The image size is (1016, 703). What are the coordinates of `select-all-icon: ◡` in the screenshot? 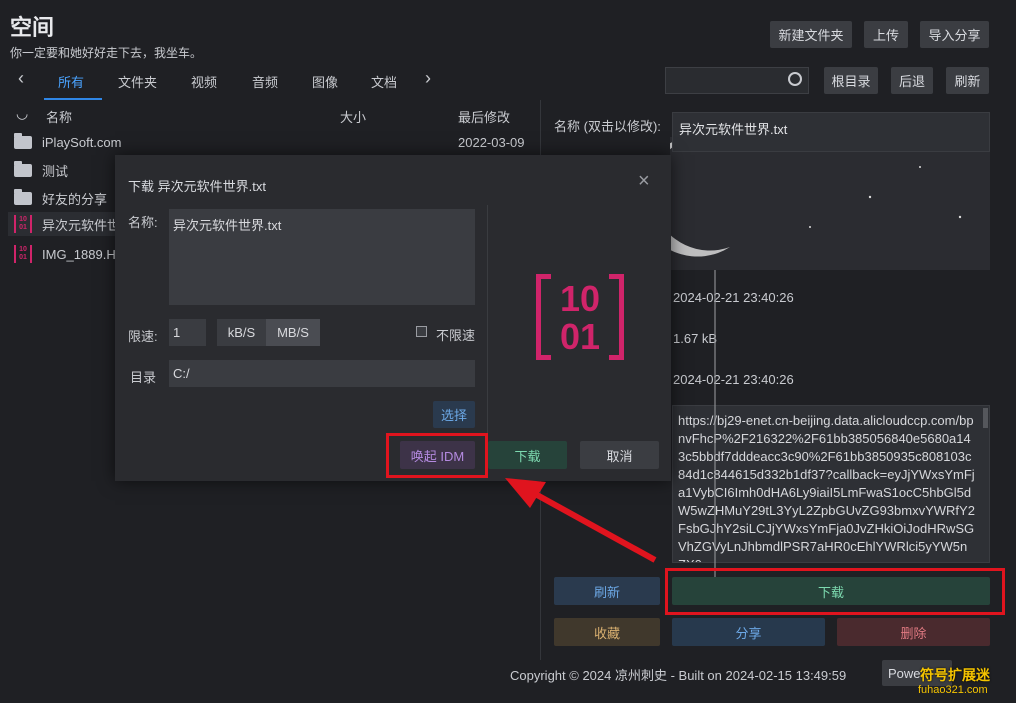 It's located at (22, 113).